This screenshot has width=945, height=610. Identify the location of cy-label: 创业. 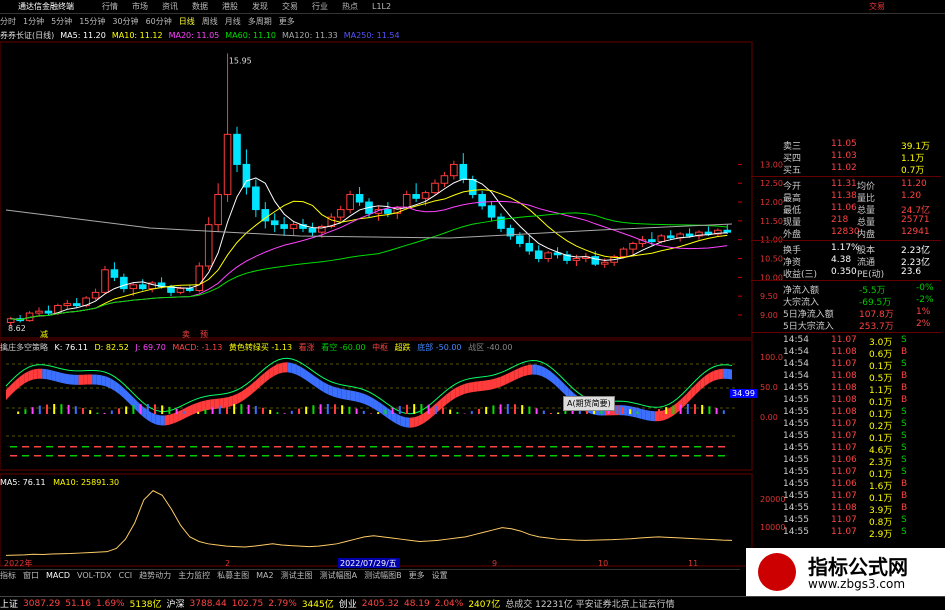
(348, 603).